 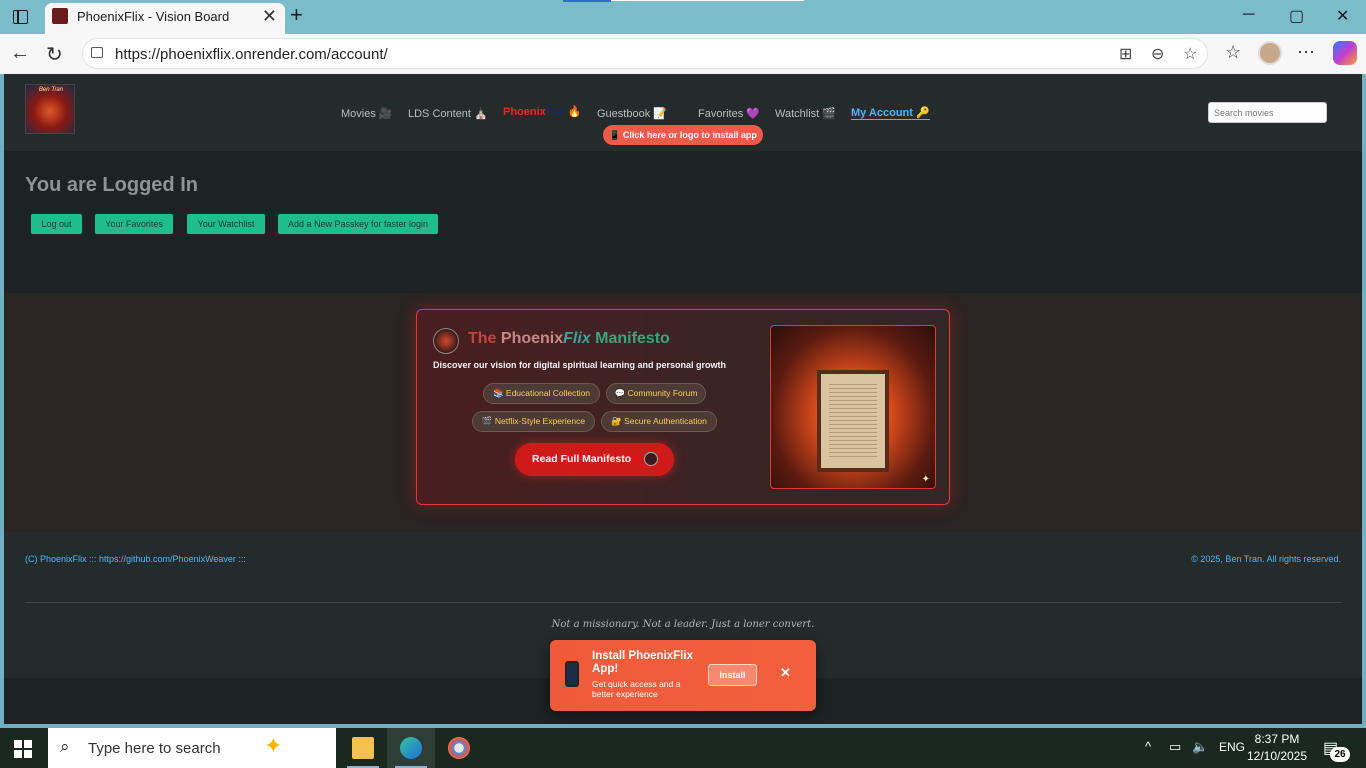 What do you see at coordinates (484, 338) in the screenshot?
I see `title-part-the: The` at bounding box center [484, 338].